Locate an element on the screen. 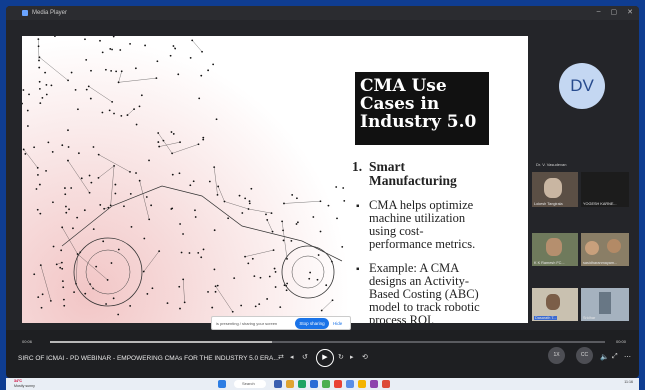  participant-tile: Sridhar is located at coordinates (605, 304).